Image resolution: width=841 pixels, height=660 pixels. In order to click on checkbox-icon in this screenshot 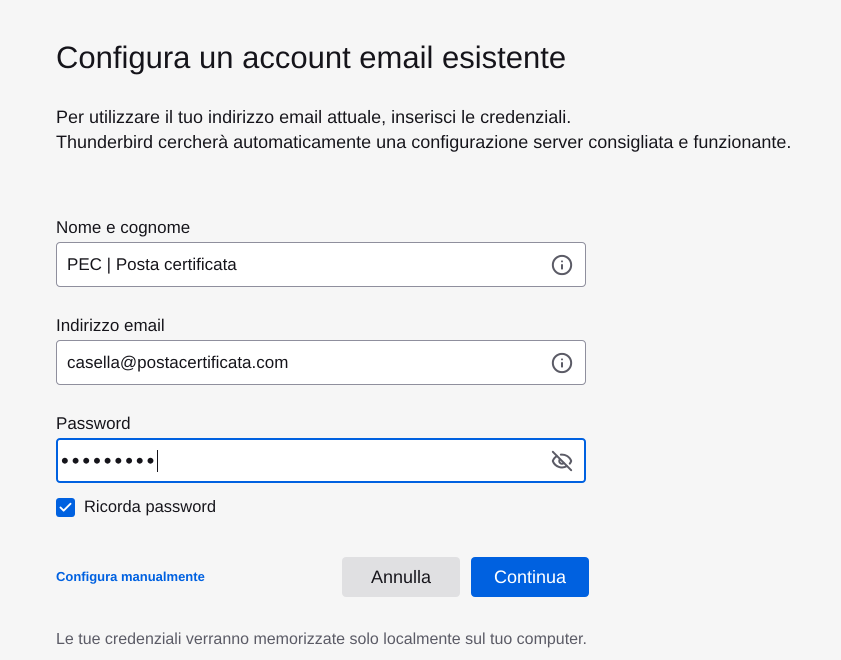, I will do `click(65, 507)`.